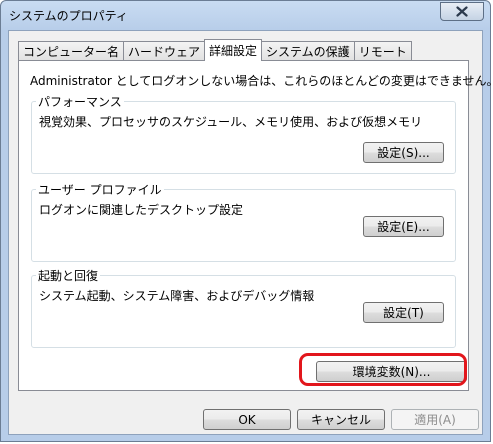 This screenshot has width=493, height=444. I want to click on user-profile-title: ユーザー プロファイル, so click(100, 189).